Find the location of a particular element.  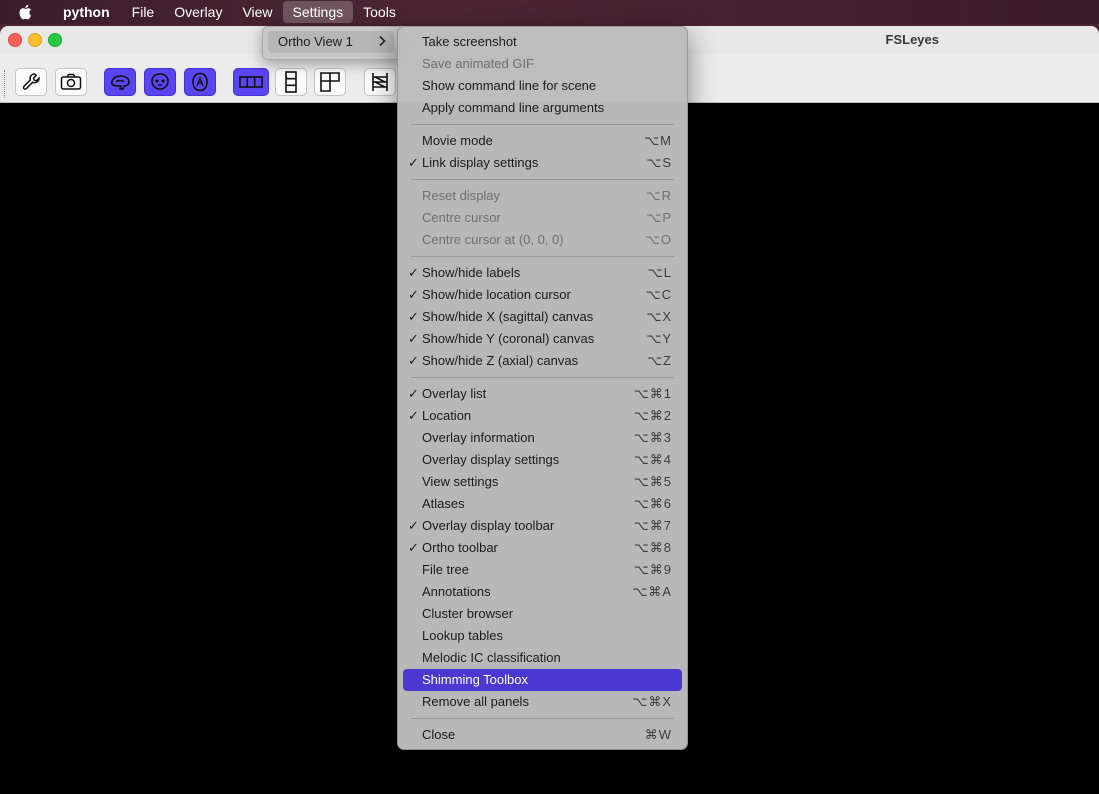

menu-item-label: Atlases is located at coordinates (443, 503).